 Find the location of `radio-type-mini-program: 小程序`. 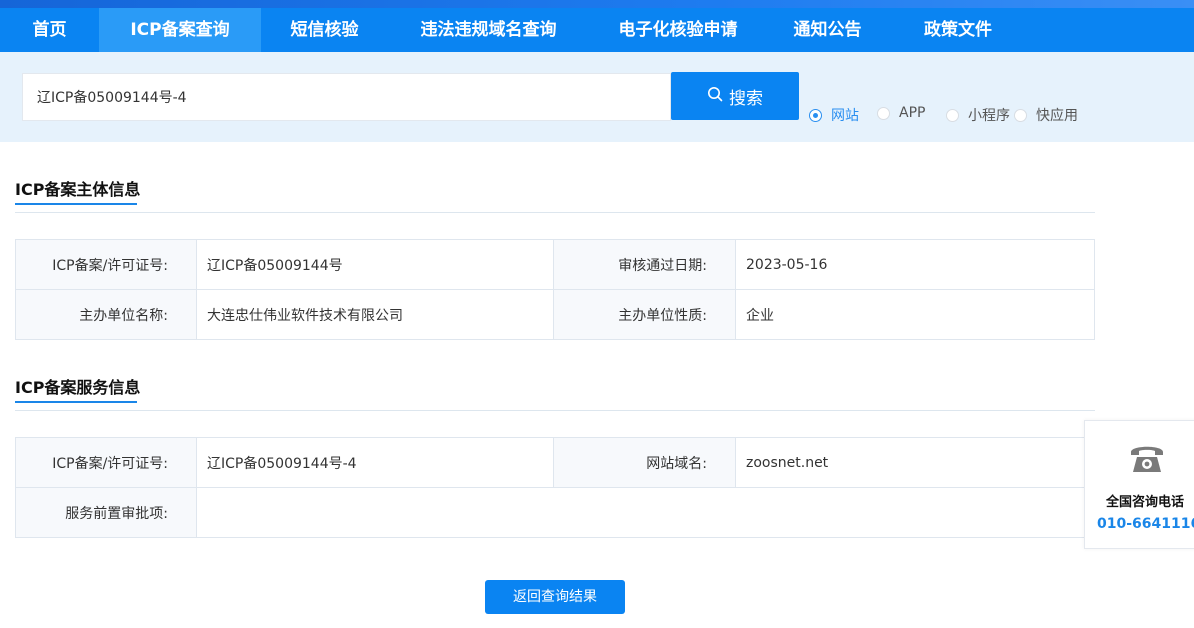

radio-type-mini-program: 小程序 is located at coordinates (978, 115).